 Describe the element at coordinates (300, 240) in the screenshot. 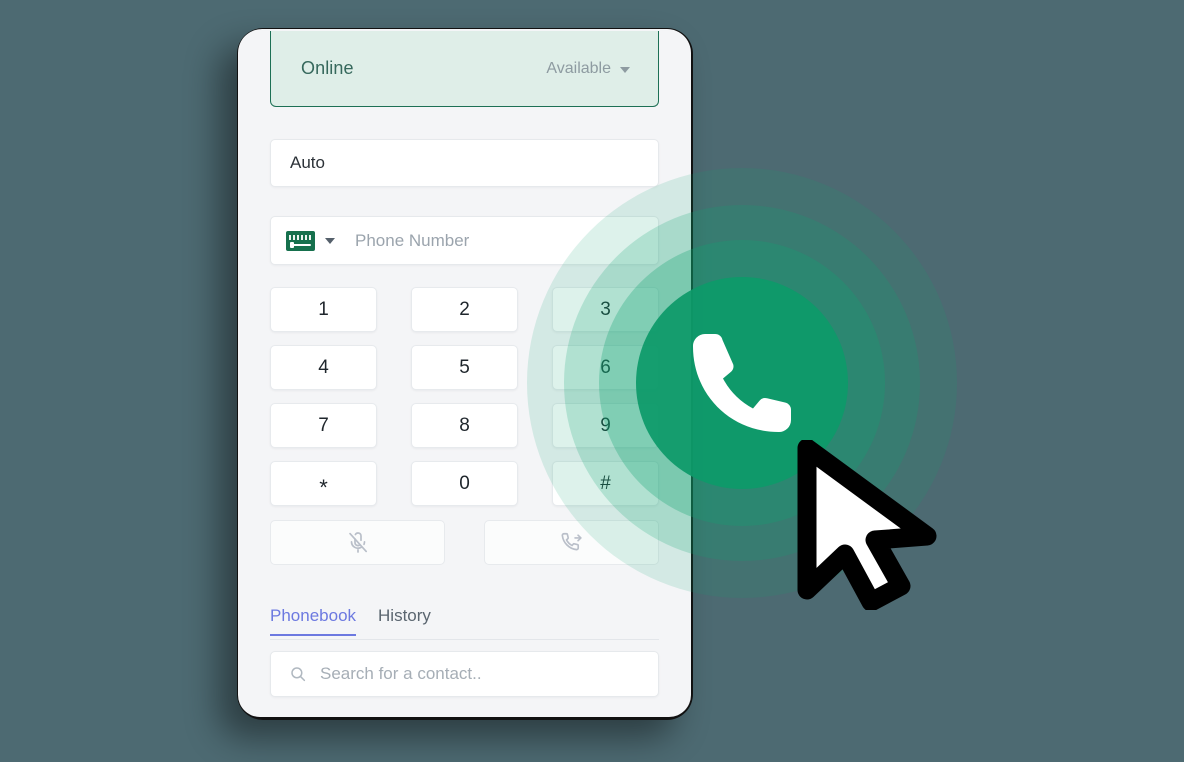

I see `flag-saudi-arabia-icon` at that location.